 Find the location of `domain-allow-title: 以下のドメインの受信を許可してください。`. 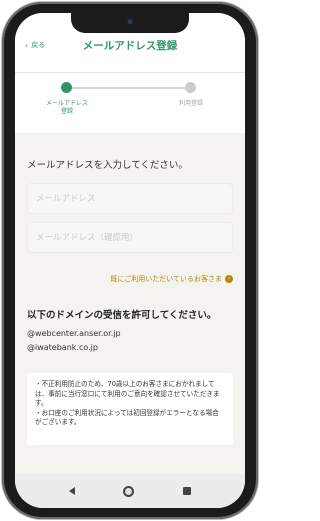

domain-allow-title: 以下のドメインの受信を許可してください。 is located at coordinates (122, 315).